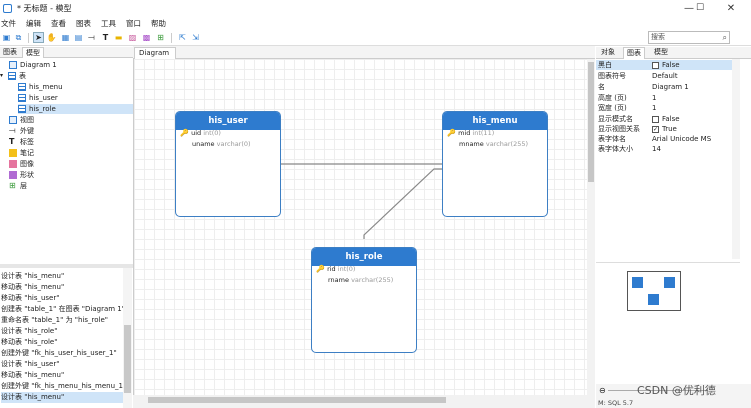  I want to click on tab-diagram-props: 图表, so click(634, 53).